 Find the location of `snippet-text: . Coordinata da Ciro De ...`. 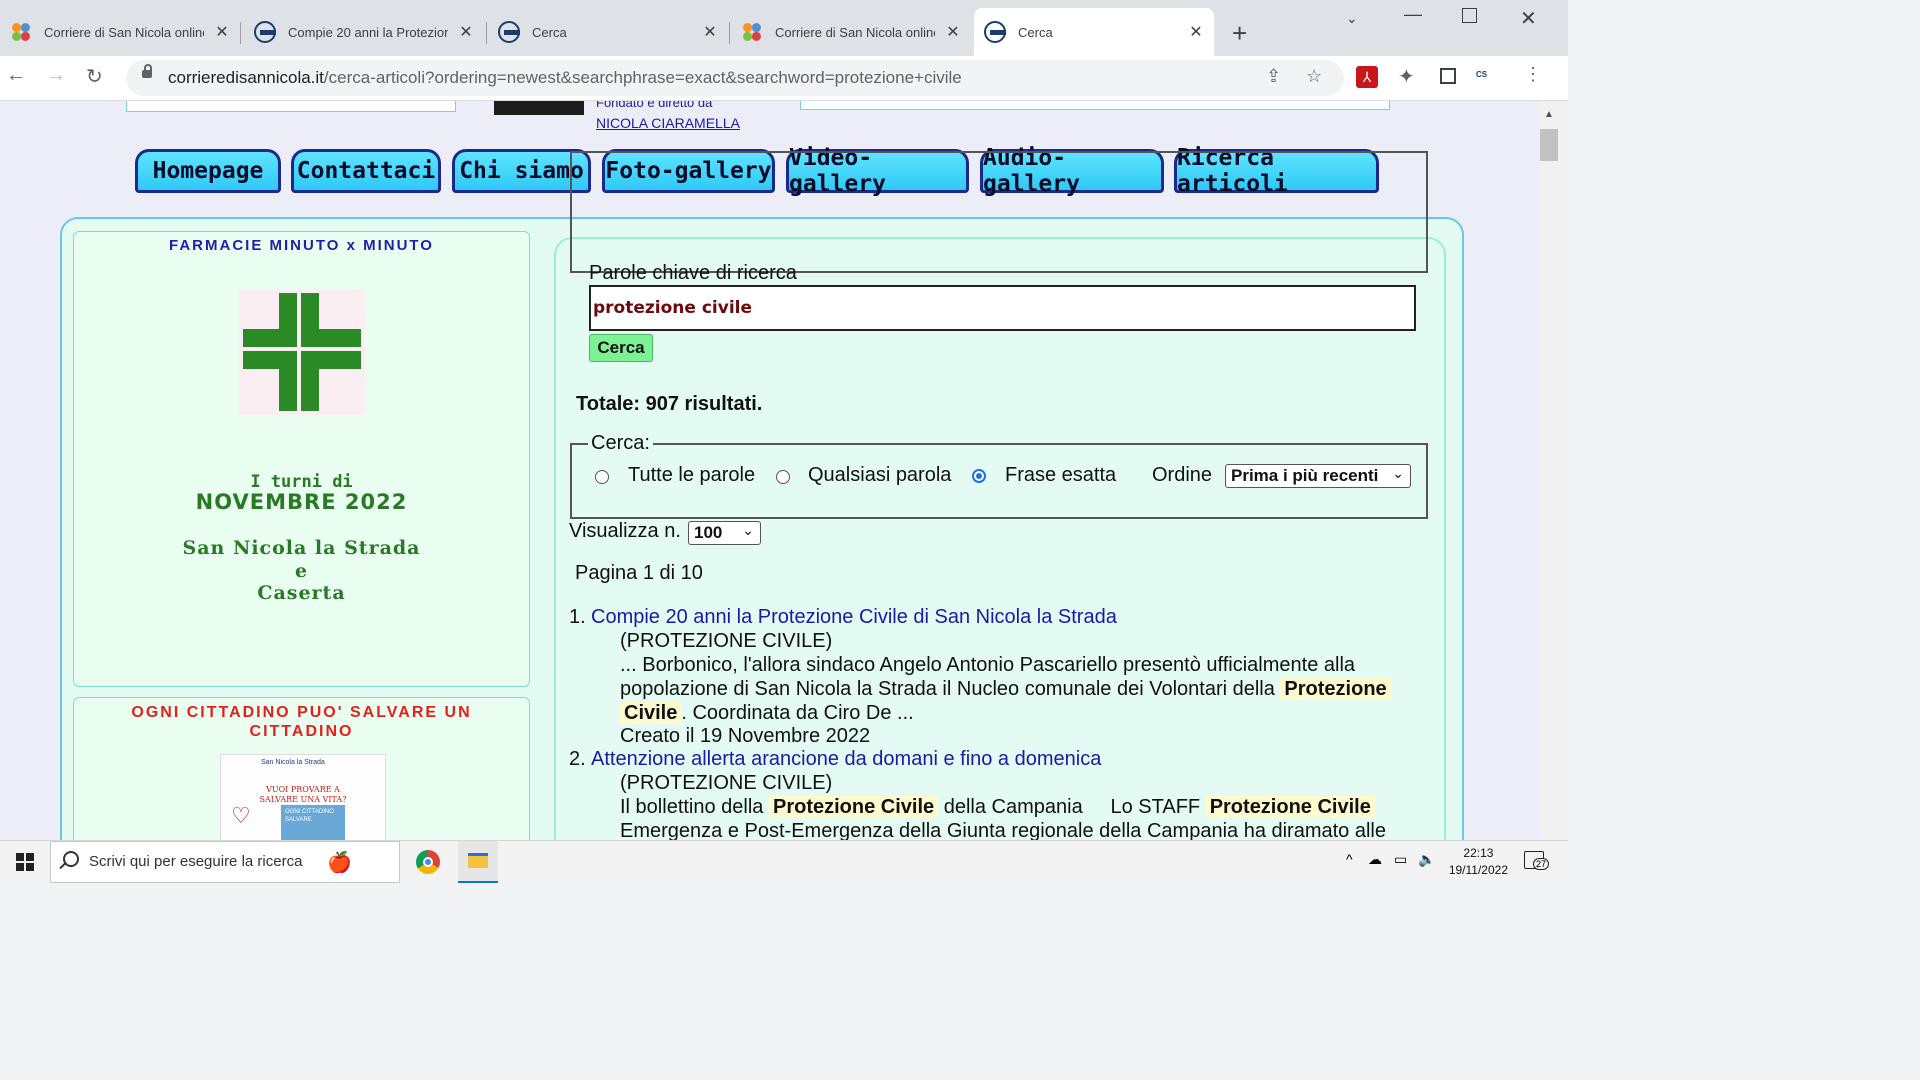

snippet-text: . Coordinata da Ciro De ... is located at coordinates (797, 713).